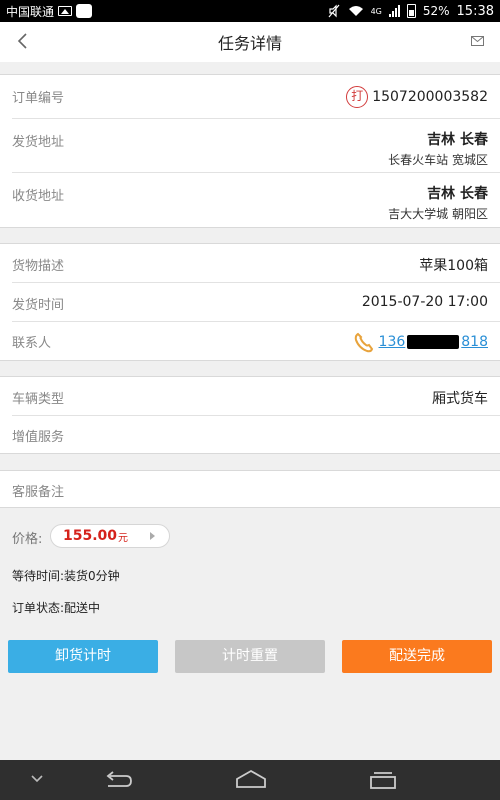 Image resolution: width=500 pixels, height=800 pixels. What do you see at coordinates (92, 576) in the screenshot?
I see `wait-time-value: 装货0分钟` at bounding box center [92, 576].